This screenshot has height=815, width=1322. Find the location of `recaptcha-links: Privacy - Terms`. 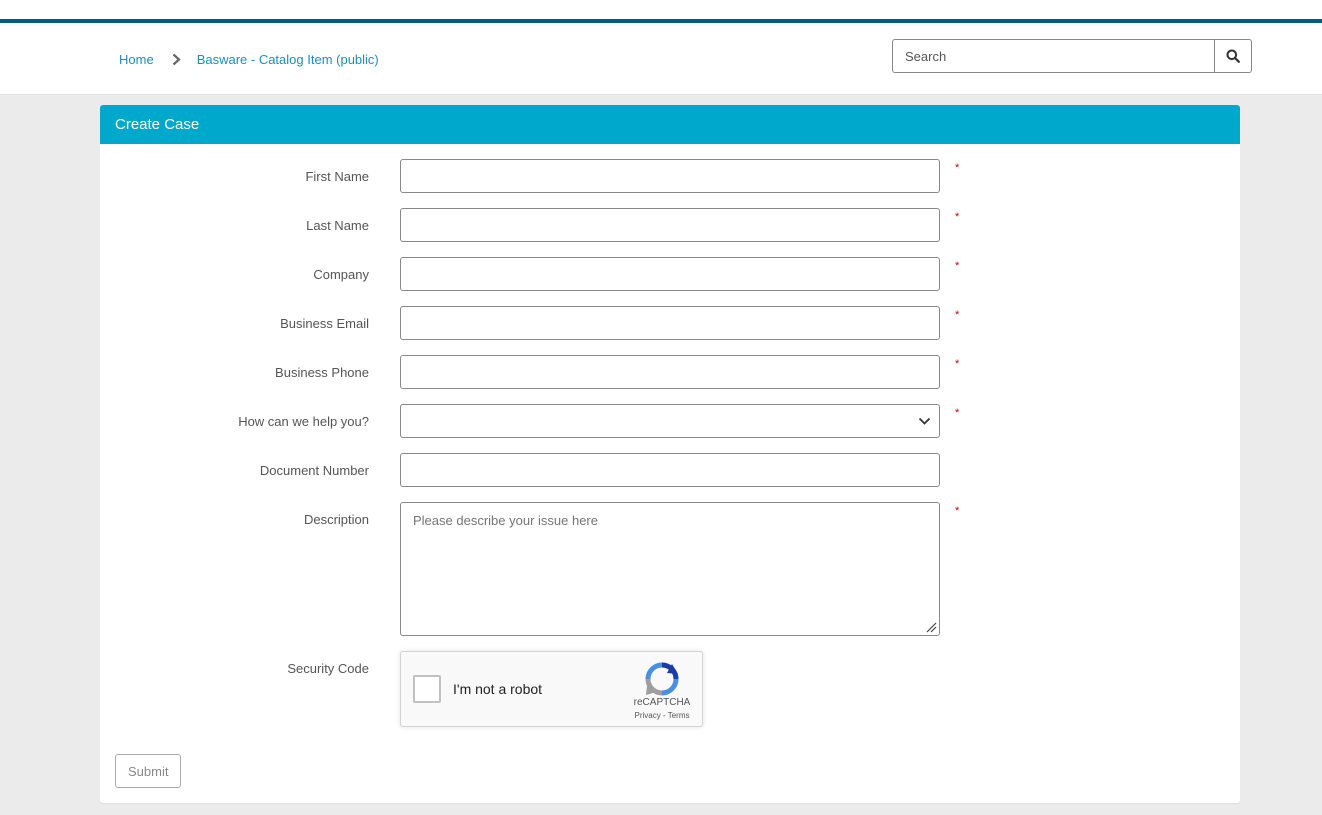

recaptcha-links: Privacy - Terms is located at coordinates (662, 715).